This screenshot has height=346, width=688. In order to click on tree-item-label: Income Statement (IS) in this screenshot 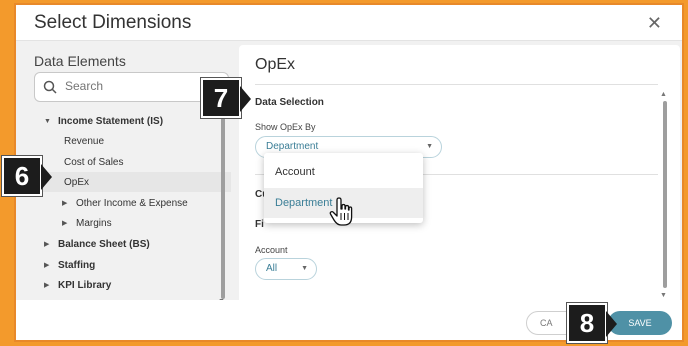, I will do `click(111, 121)`.